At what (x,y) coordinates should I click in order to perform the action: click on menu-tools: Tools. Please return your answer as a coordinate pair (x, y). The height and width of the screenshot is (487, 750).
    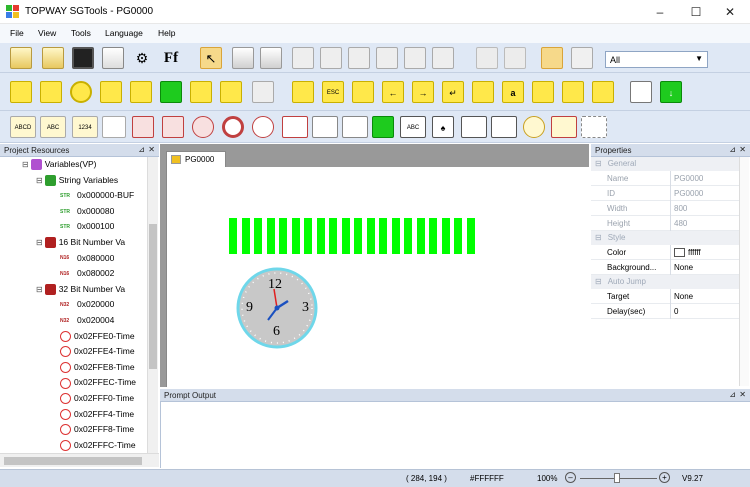
    Looking at the image, I should click on (81, 33).